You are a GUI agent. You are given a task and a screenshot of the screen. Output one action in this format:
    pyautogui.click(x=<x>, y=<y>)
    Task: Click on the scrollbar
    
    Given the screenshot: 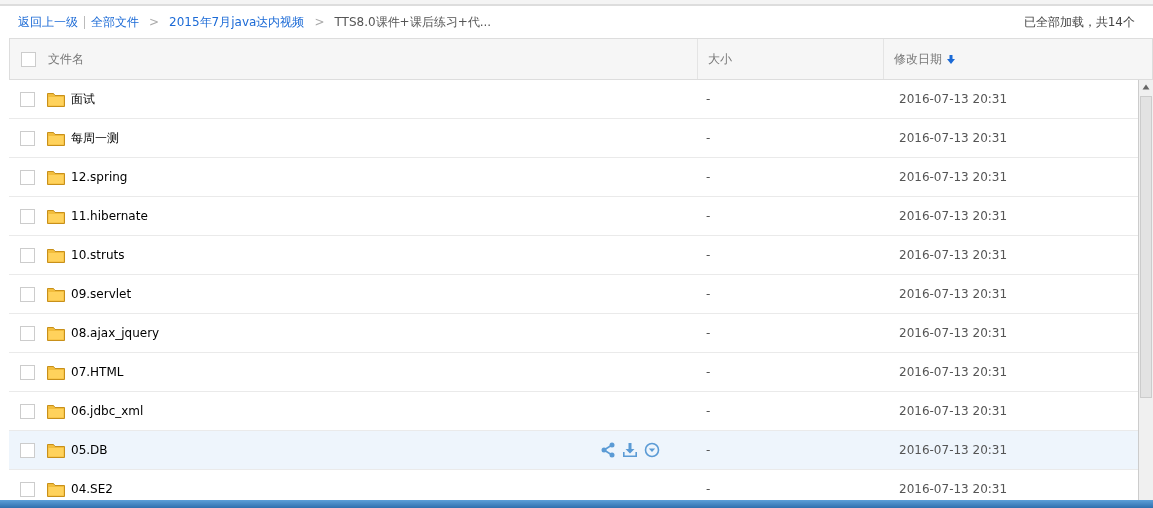 What is the action you would take?
    pyautogui.click(x=1145, y=290)
    